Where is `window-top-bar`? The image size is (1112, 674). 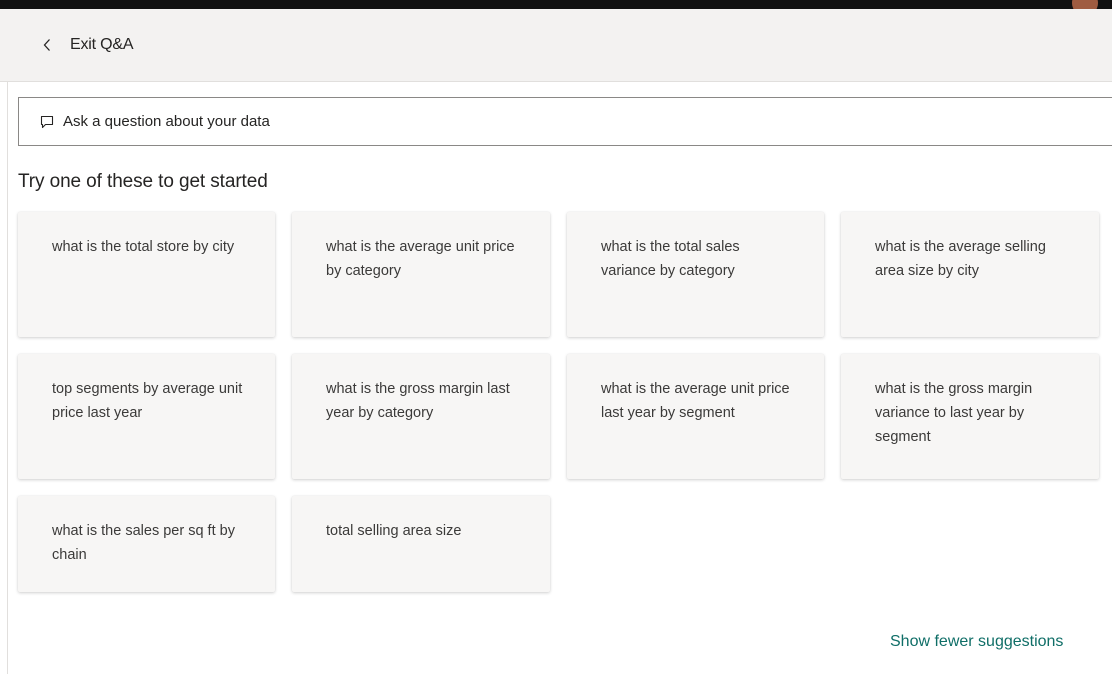 window-top-bar is located at coordinates (556, 8).